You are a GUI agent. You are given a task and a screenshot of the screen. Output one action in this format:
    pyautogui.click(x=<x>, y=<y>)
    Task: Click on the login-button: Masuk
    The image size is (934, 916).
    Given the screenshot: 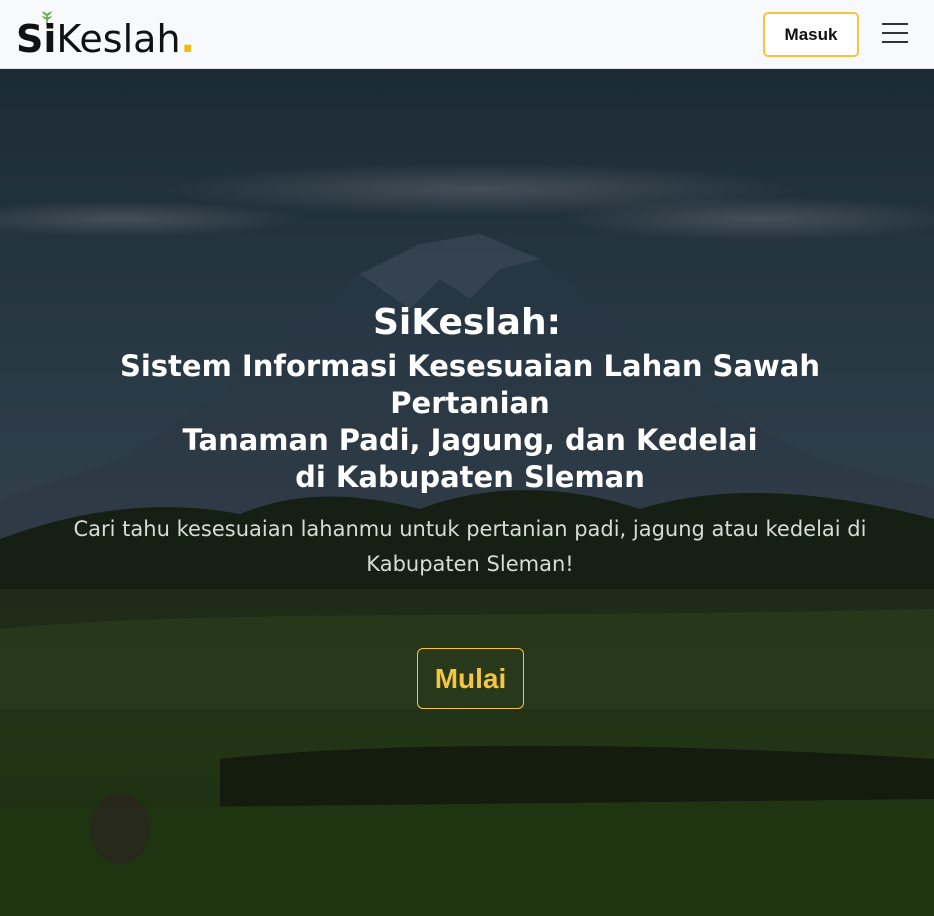 What is the action you would take?
    pyautogui.click(x=811, y=34)
    